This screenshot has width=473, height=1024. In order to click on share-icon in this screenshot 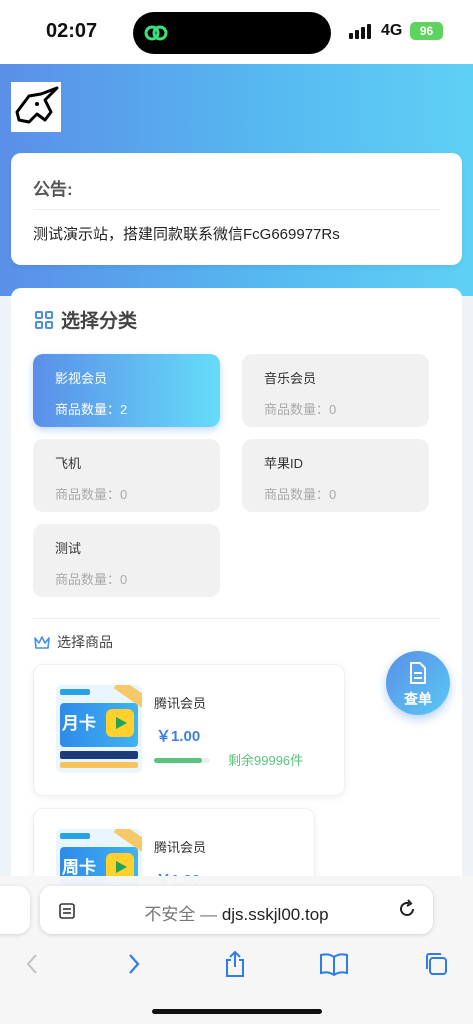, I will do `click(235, 963)`.